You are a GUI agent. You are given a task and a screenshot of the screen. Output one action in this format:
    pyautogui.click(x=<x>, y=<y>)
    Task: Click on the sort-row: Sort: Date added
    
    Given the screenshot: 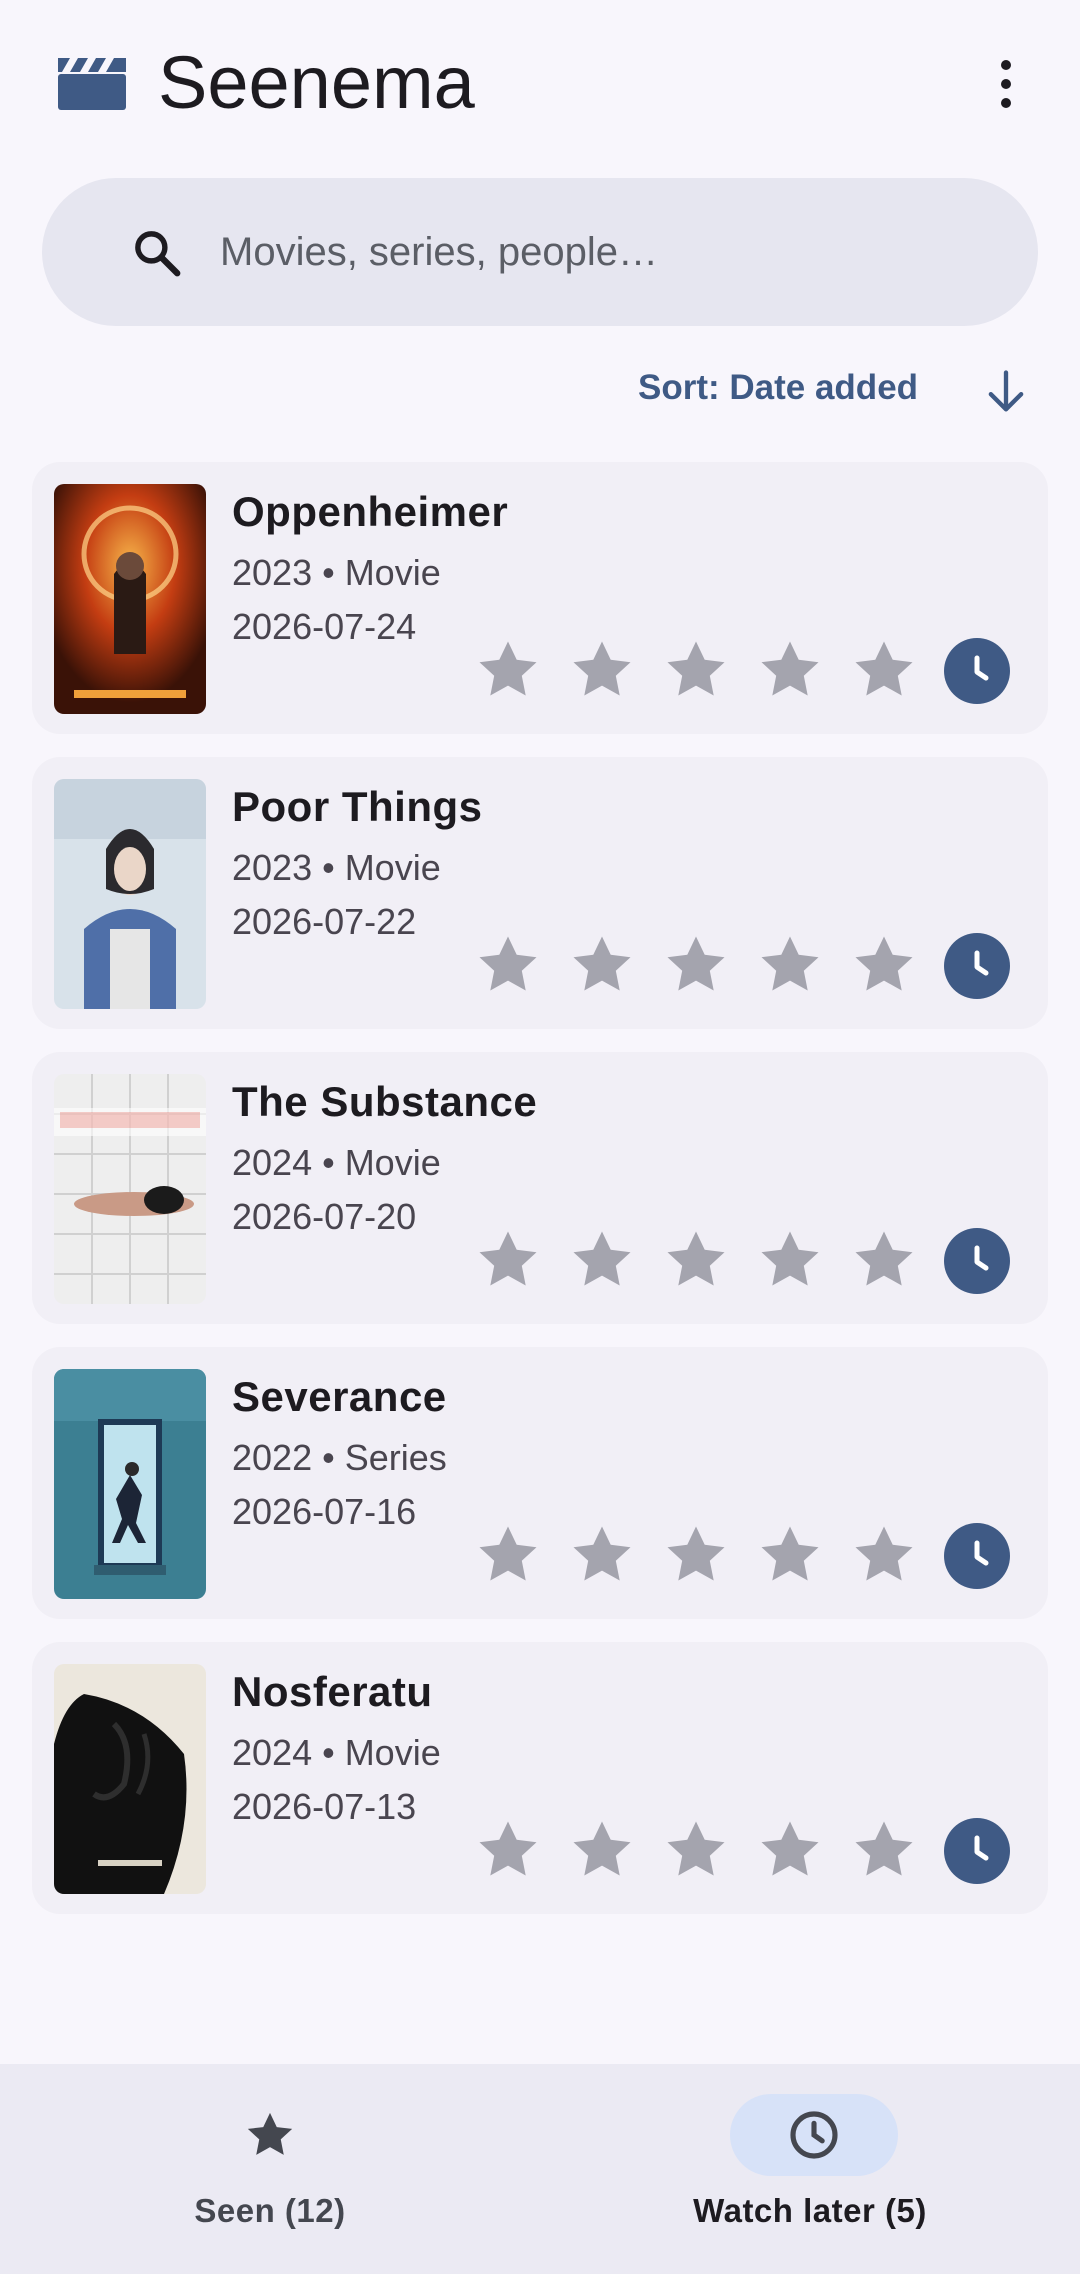 What is the action you would take?
    pyautogui.click(x=540, y=391)
    